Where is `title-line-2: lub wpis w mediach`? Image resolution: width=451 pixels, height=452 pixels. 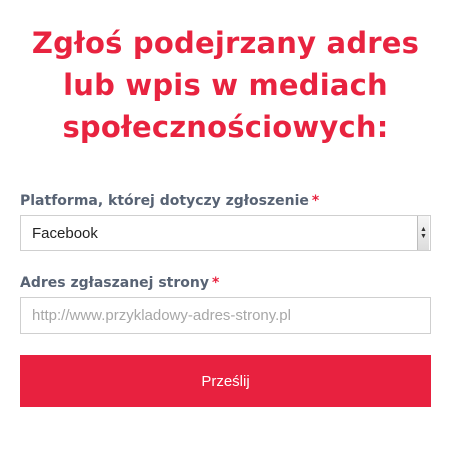
title-line-2: lub wpis w mediach is located at coordinates (225, 85).